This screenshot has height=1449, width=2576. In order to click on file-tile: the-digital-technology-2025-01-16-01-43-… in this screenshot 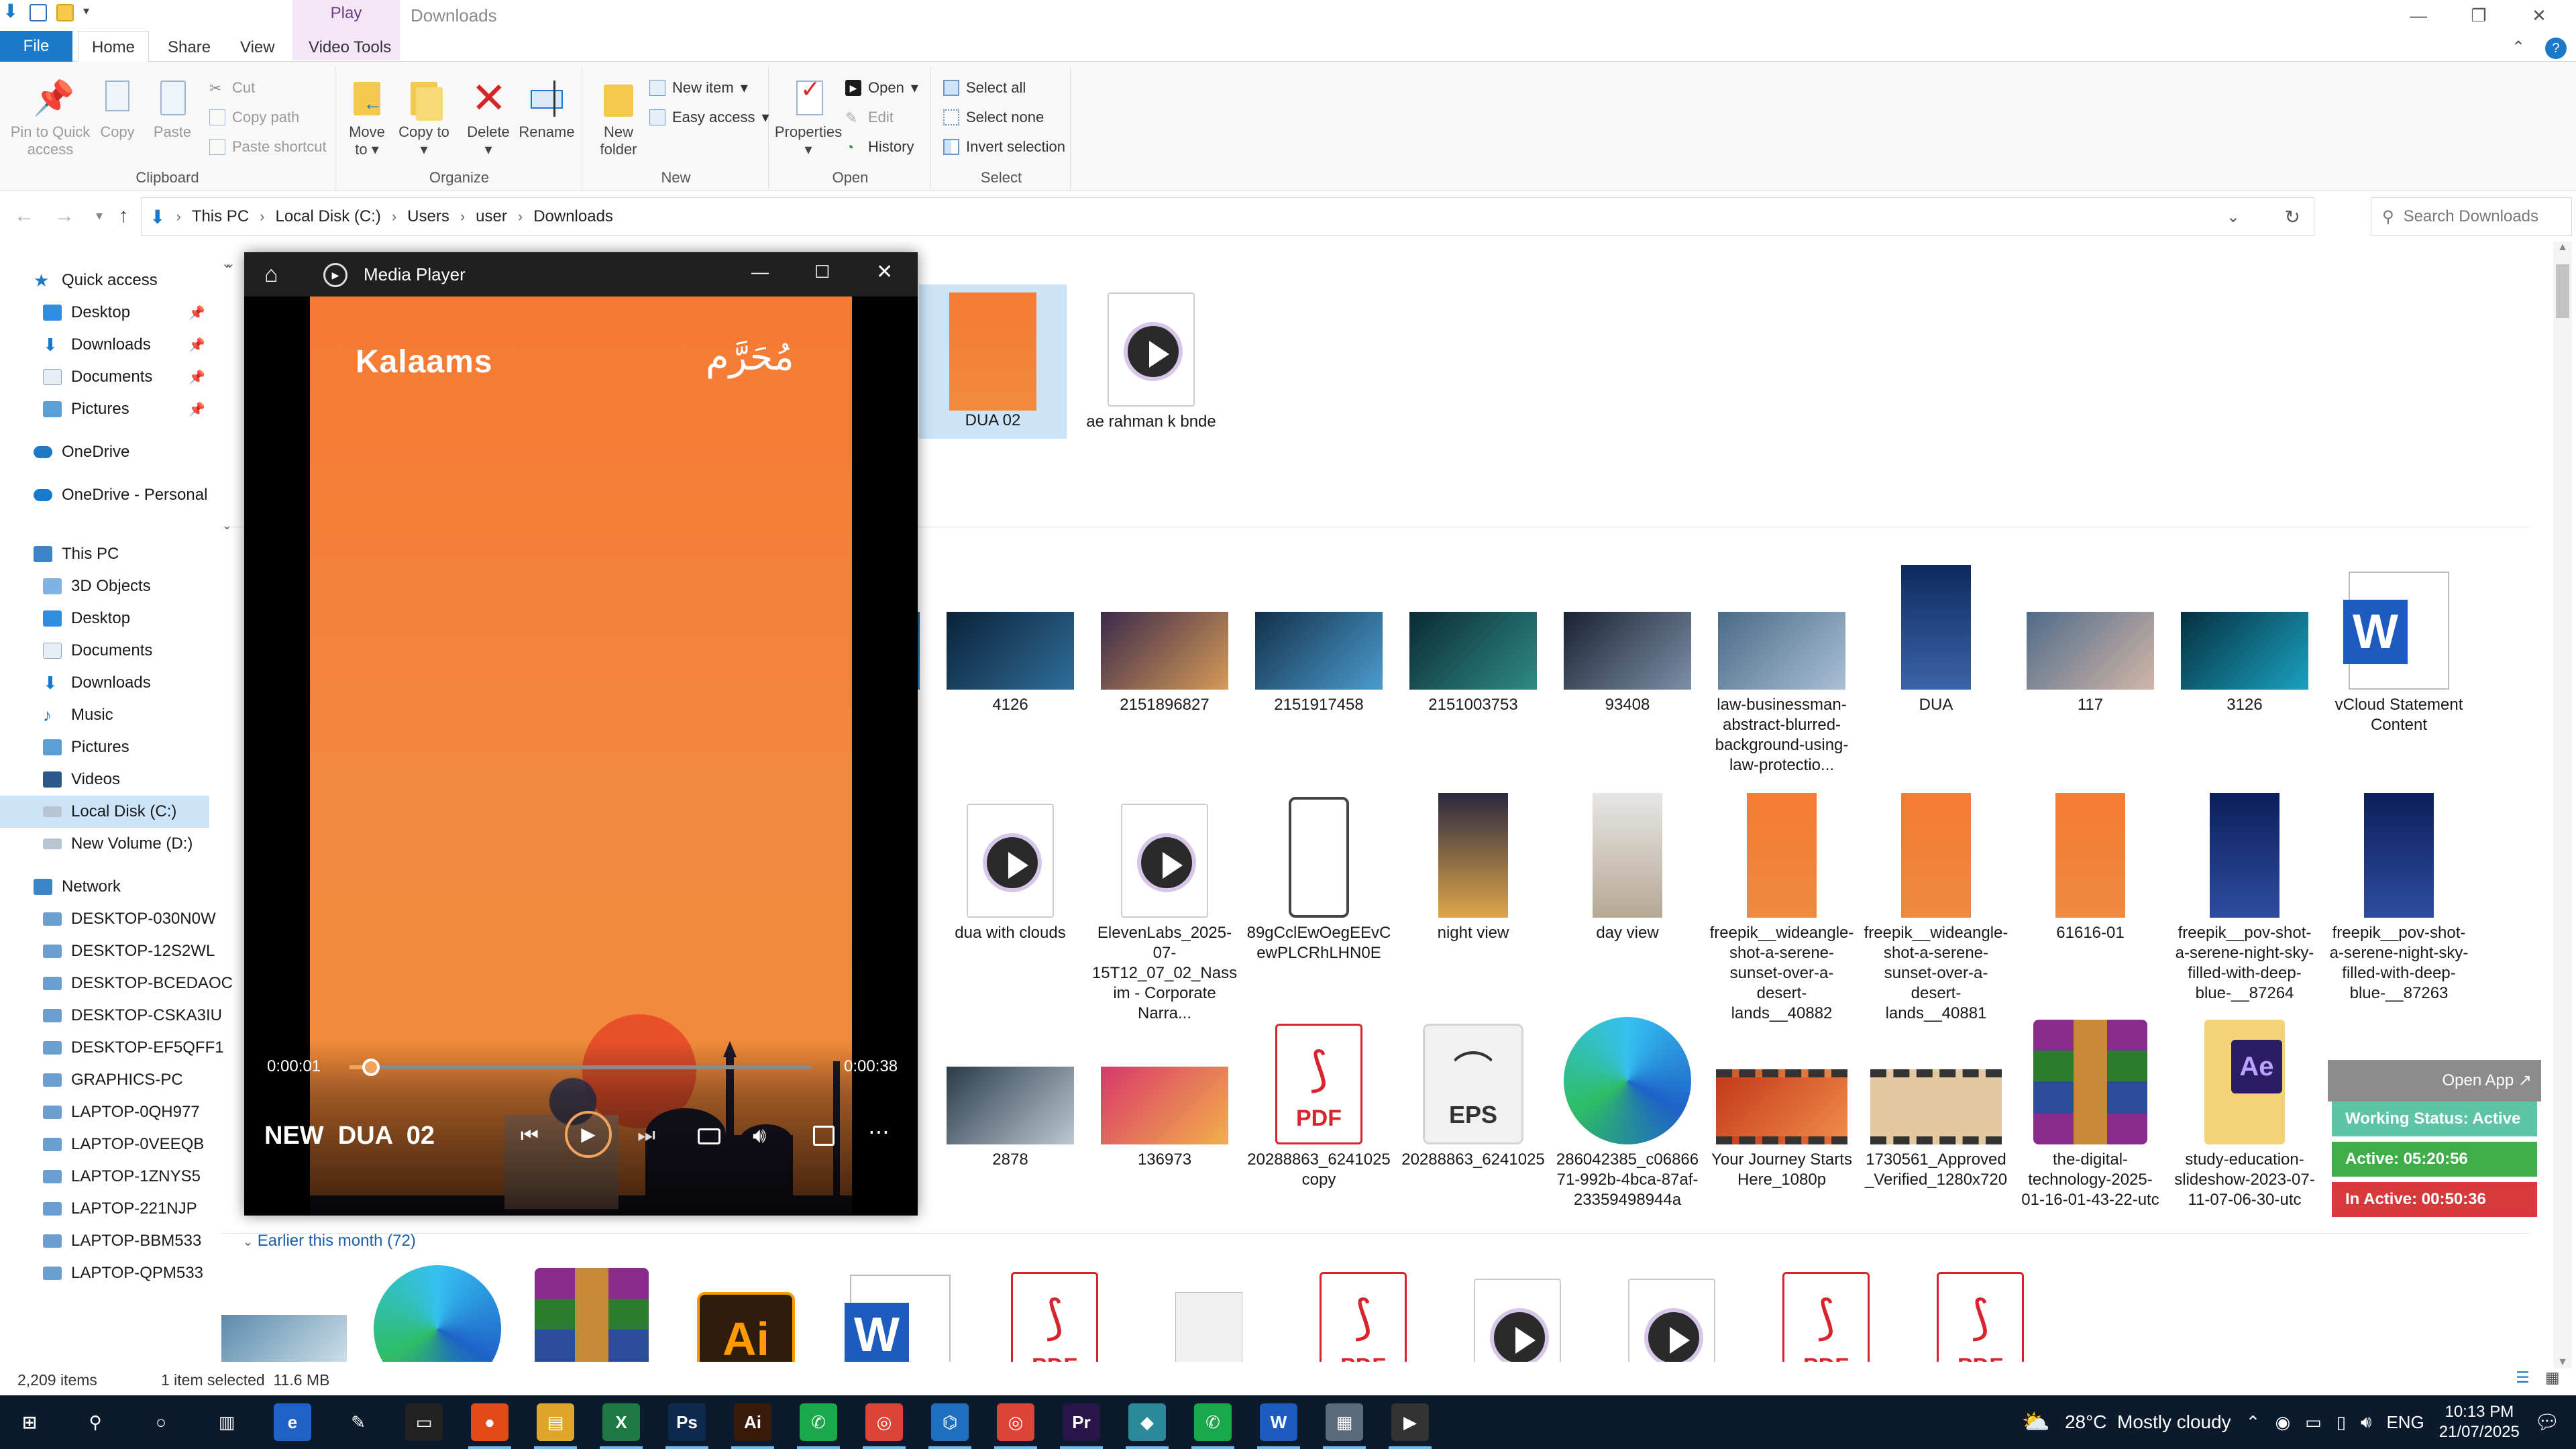, I will do `click(2090, 1111)`.